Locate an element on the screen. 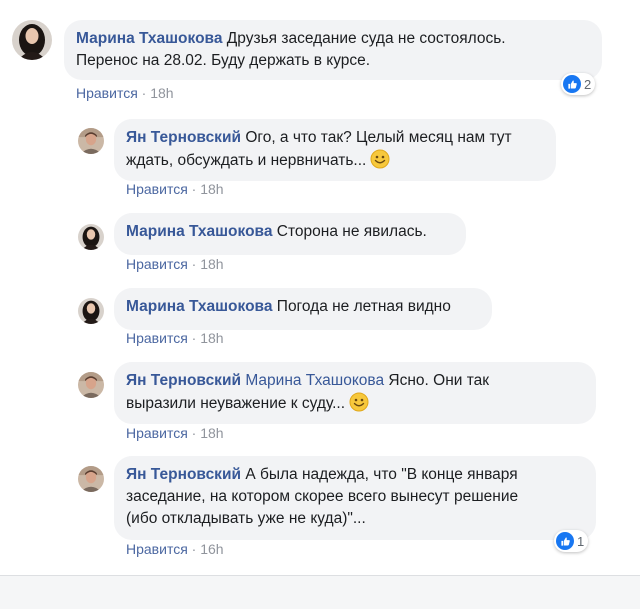 This screenshot has width=640, height=609. comment-text: Друзья заседание суда не состоялось. is located at coordinates (366, 38).